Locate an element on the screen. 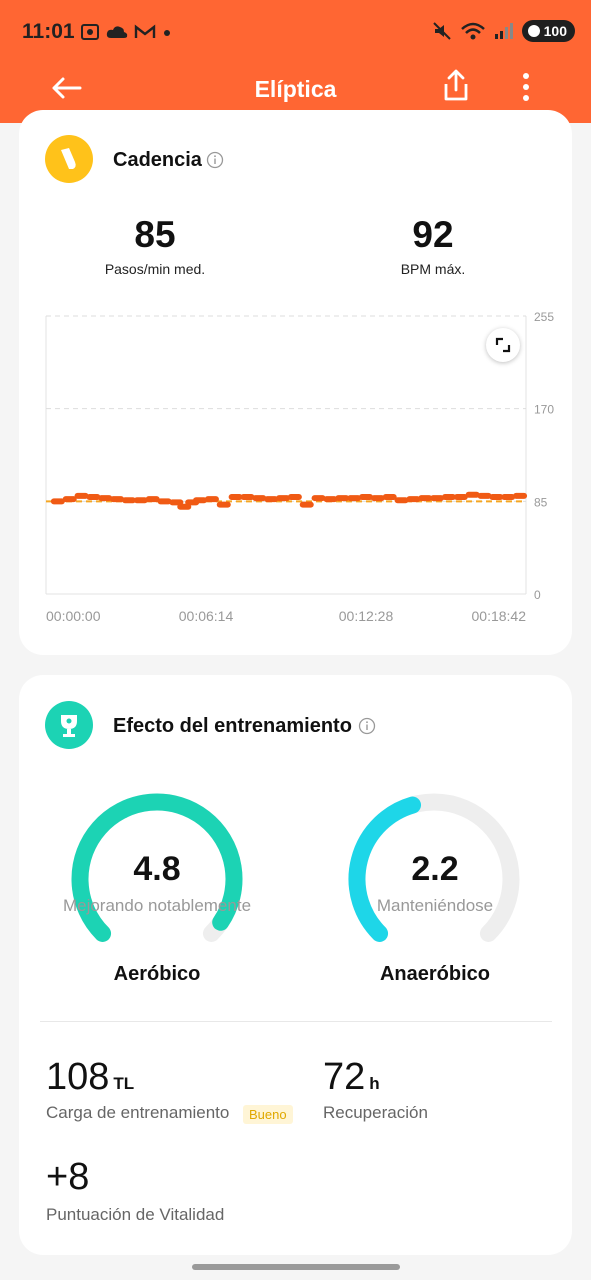  share-icon is located at coordinates (456, 86).